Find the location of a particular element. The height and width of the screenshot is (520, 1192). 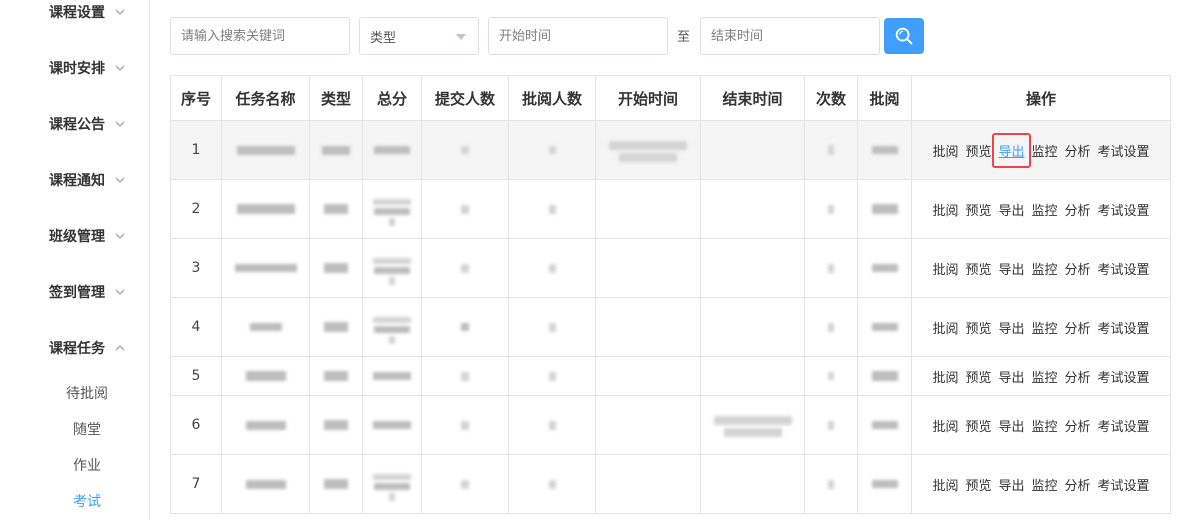

sidebar-sub-pending-review: 待批阅 is located at coordinates (75, 394).